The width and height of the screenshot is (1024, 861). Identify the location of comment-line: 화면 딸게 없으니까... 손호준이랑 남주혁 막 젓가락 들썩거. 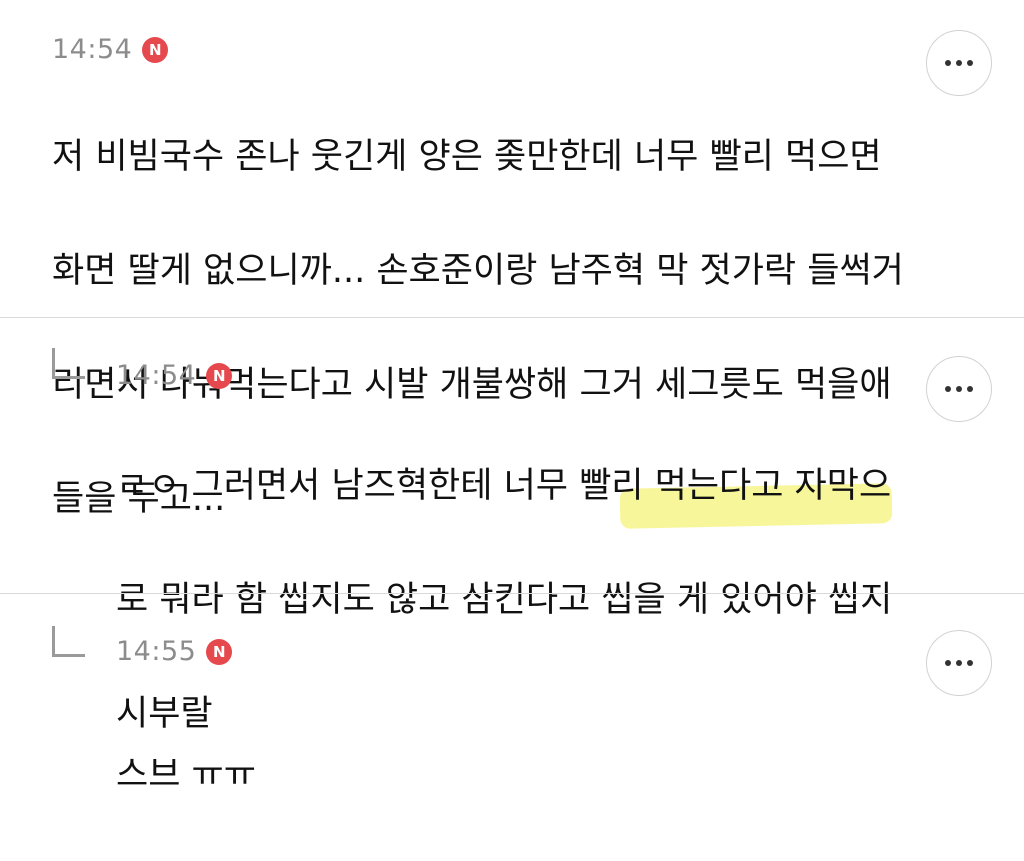
(478, 271).